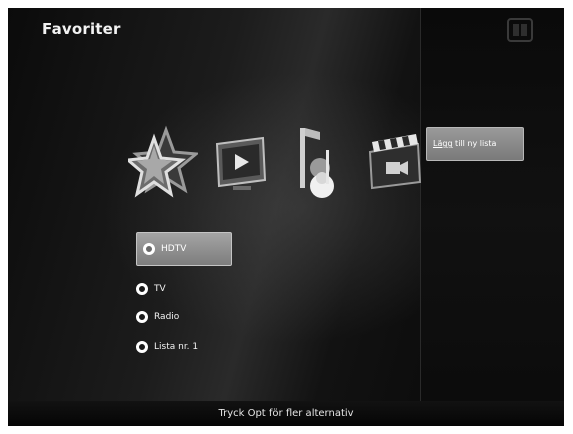  I want to click on footer-hint: Tryck Opt för fler alternativ, so click(286, 413).